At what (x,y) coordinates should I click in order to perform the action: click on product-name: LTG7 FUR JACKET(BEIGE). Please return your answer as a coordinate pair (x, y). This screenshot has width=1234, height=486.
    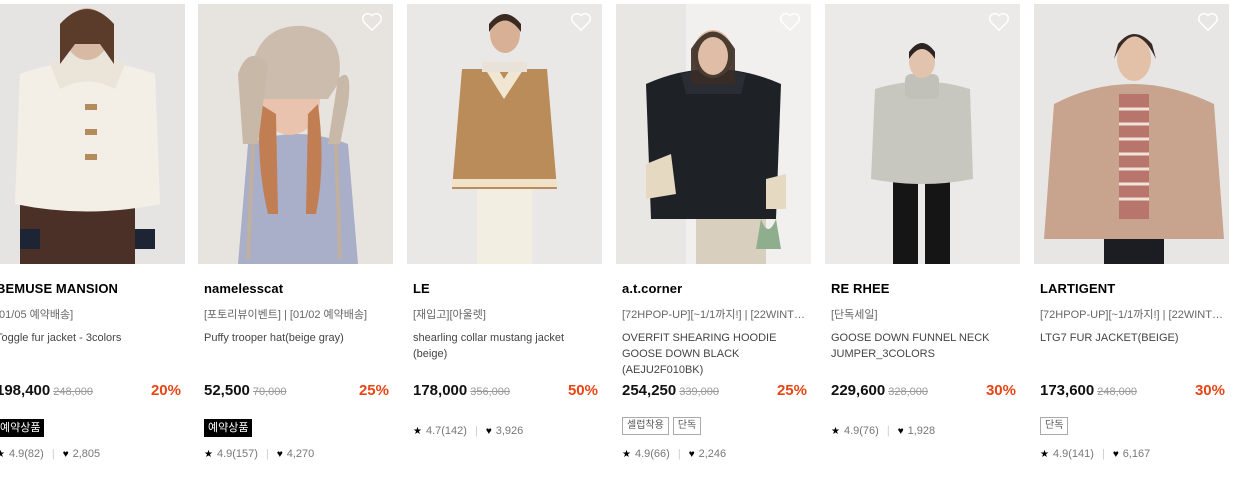
    Looking at the image, I should click on (1133, 338).